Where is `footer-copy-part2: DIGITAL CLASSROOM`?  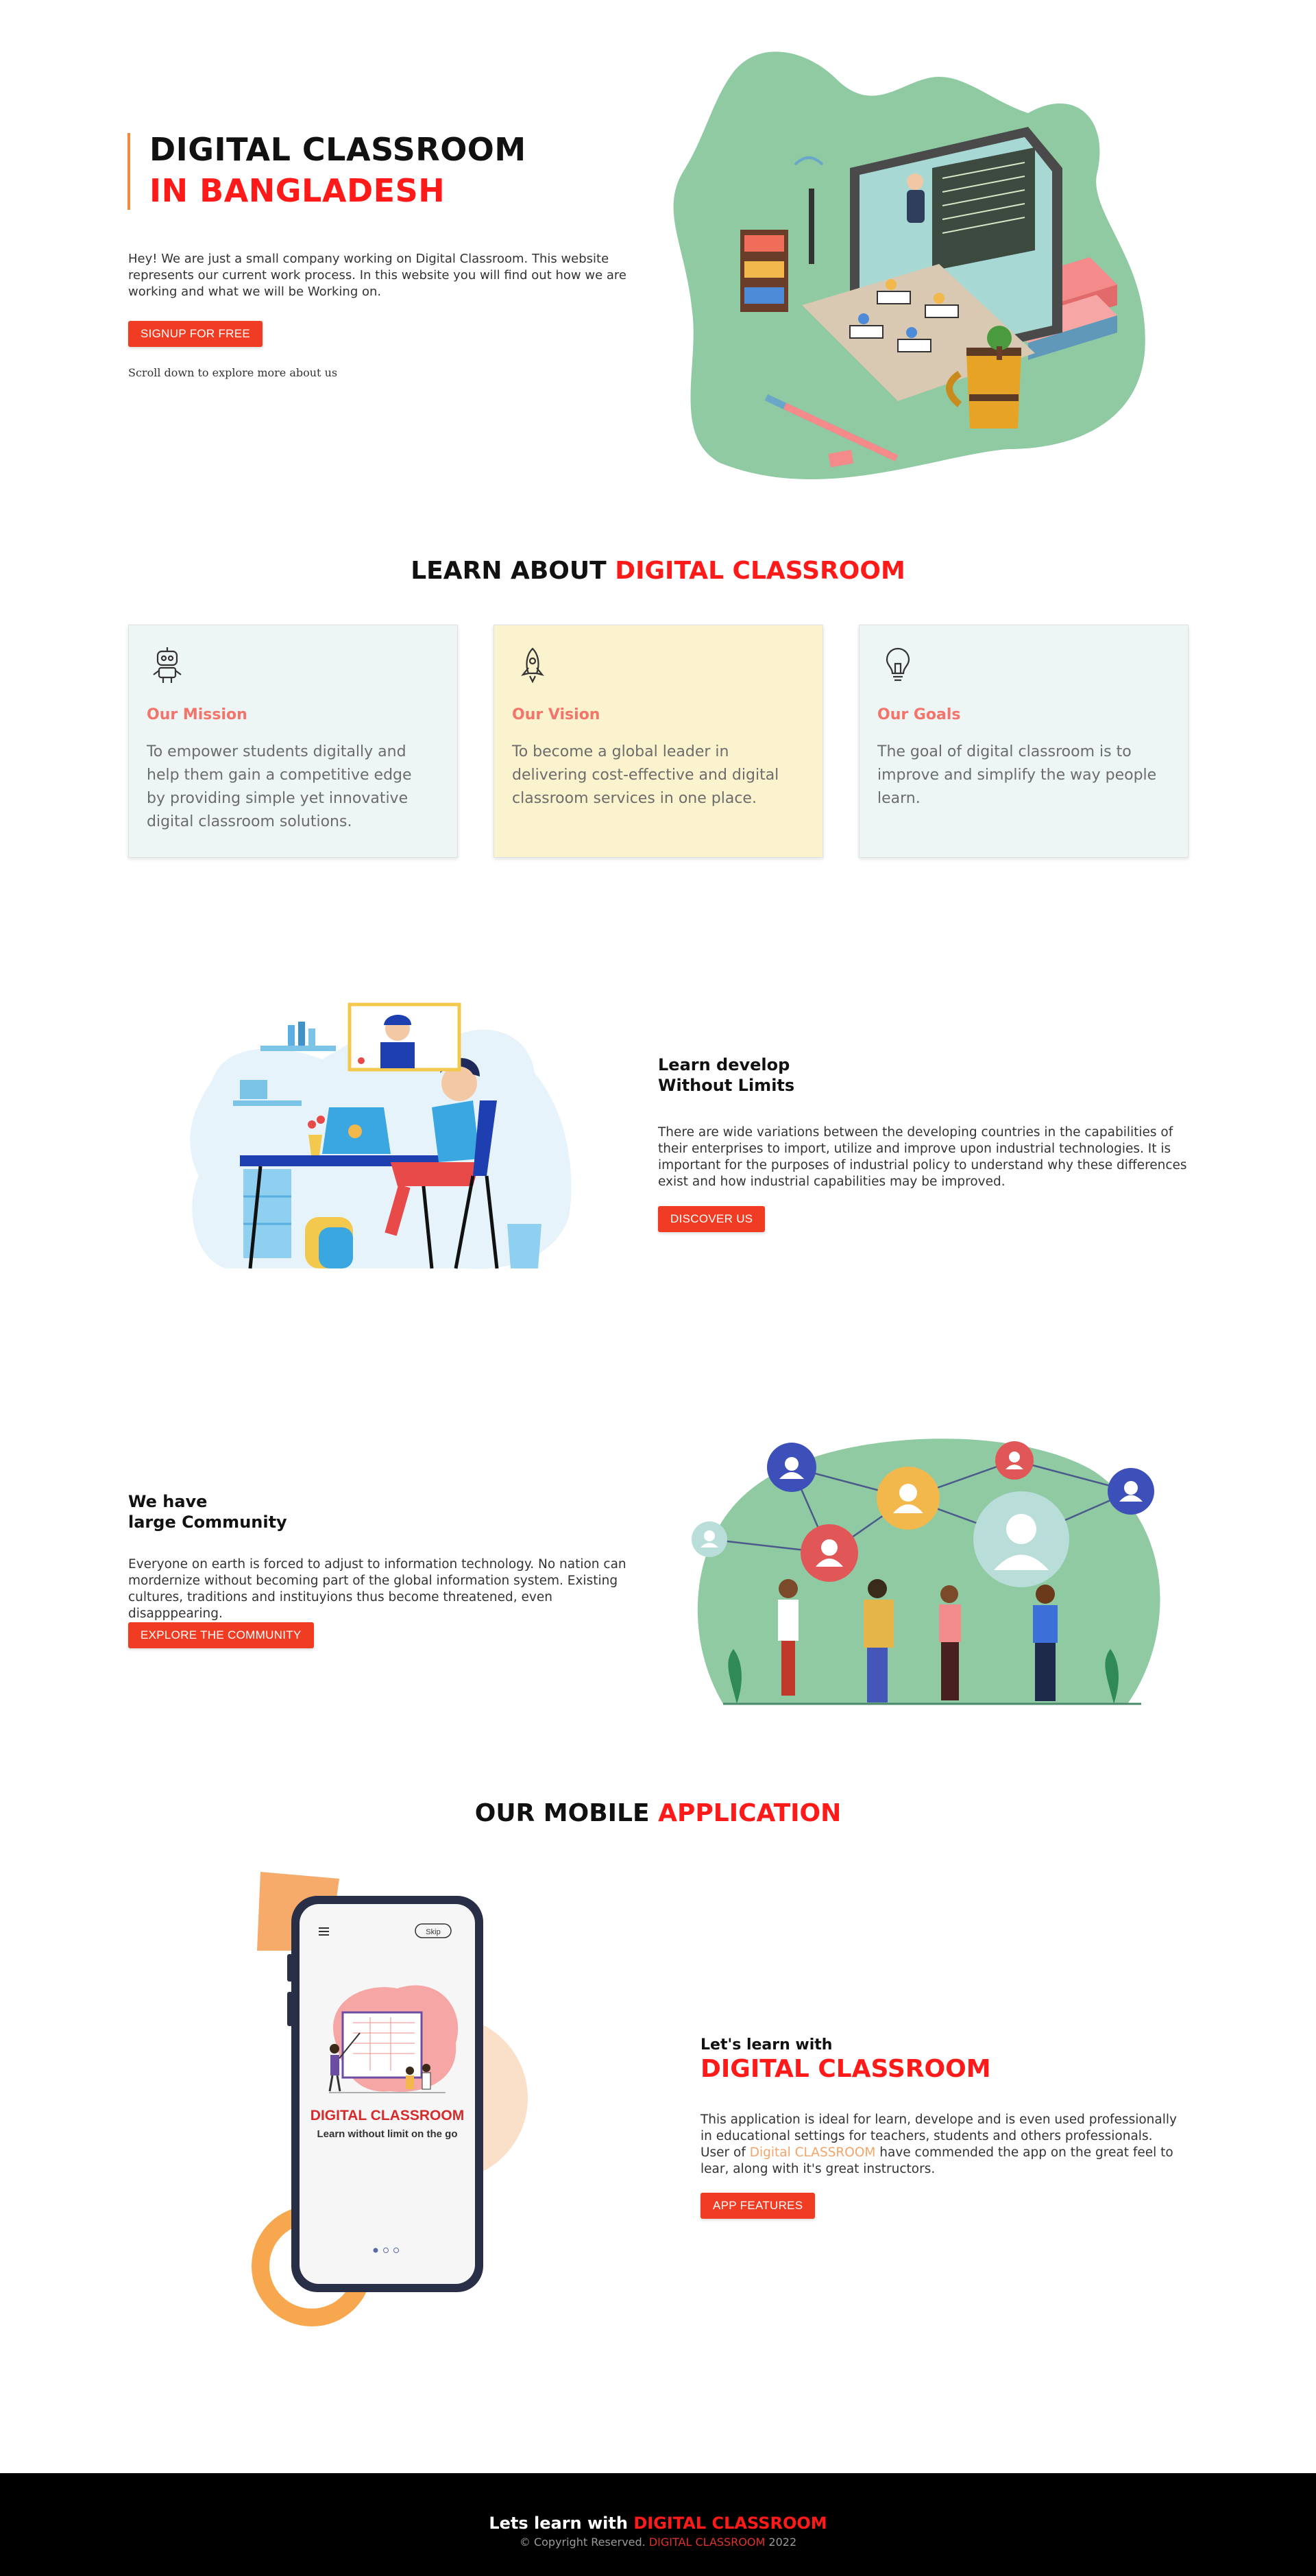
footer-copy-part2: DIGITAL CLASSROOM is located at coordinates (707, 2543).